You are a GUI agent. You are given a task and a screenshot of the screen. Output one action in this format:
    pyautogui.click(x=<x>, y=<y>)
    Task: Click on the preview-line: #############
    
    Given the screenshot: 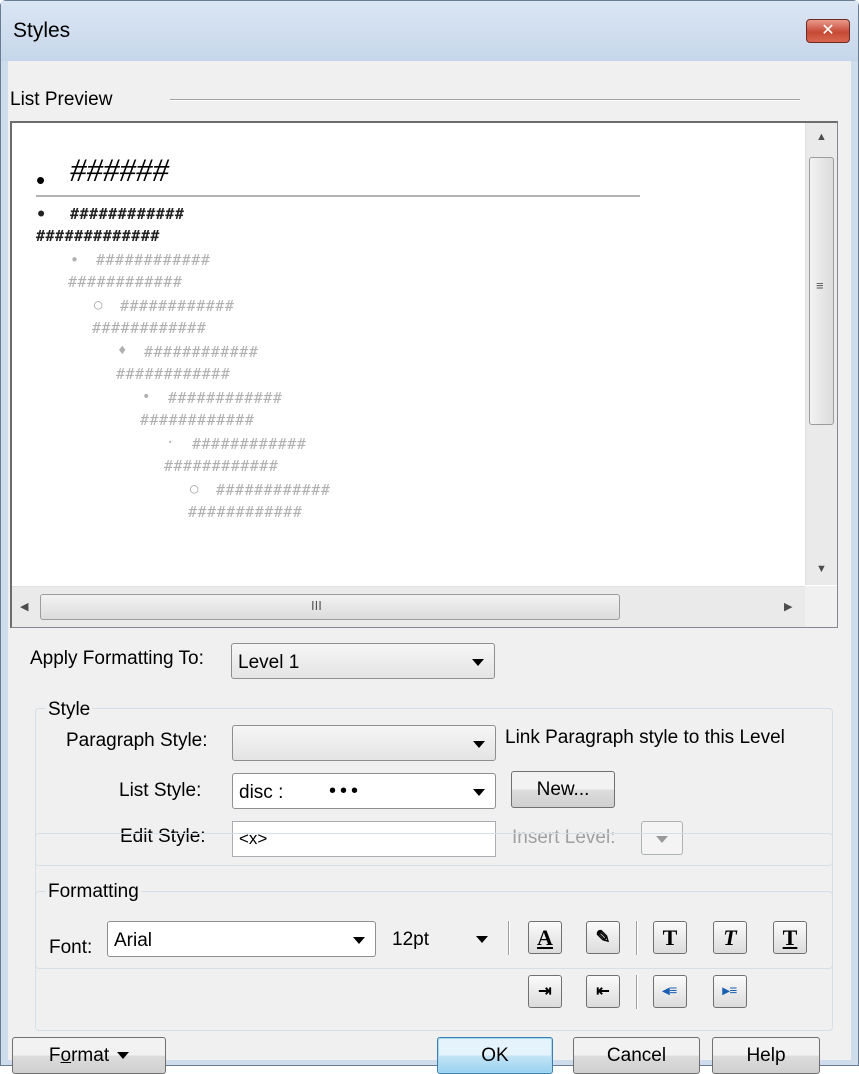 What is the action you would take?
    pyautogui.click(x=98, y=236)
    